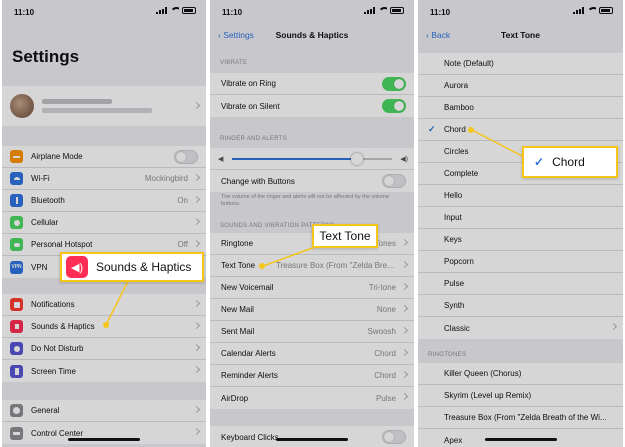 Image resolution: width=625 pixels, height=447 pixels. I want to click on settings-row-screen-time: Screen Time, so click(104, 371).